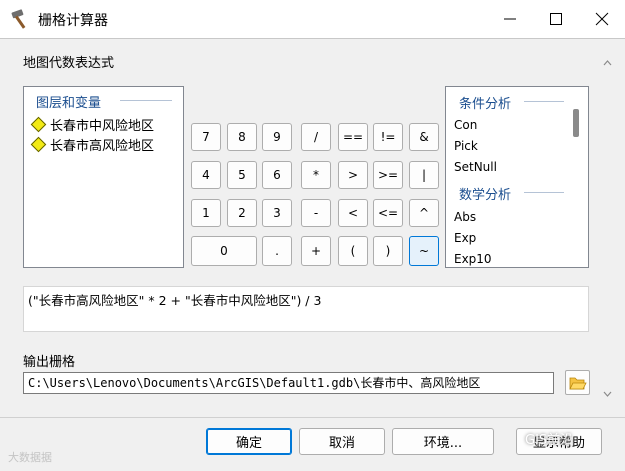  Describe the element at coordinates (424, 175) in the screenshot. I see `key-or: |` at that location.